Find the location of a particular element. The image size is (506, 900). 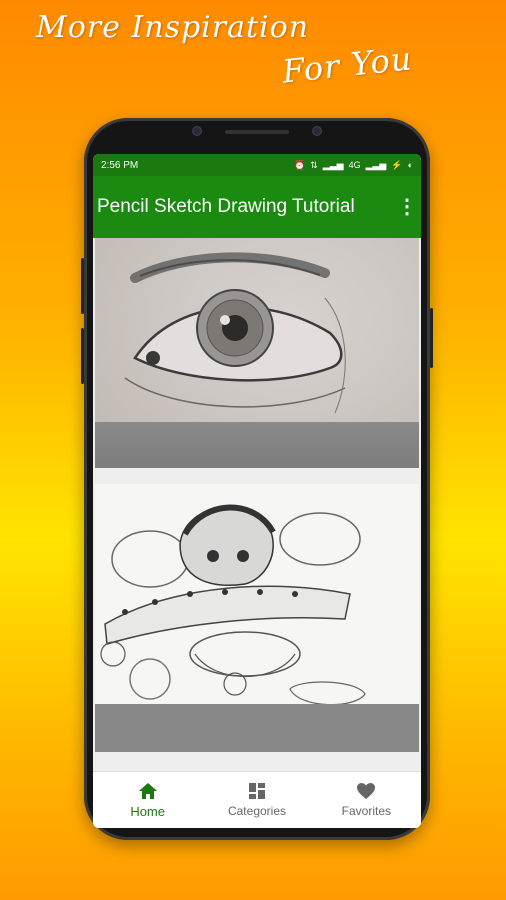

nav-label-categories: Categories is located at coordinates (256, 811).